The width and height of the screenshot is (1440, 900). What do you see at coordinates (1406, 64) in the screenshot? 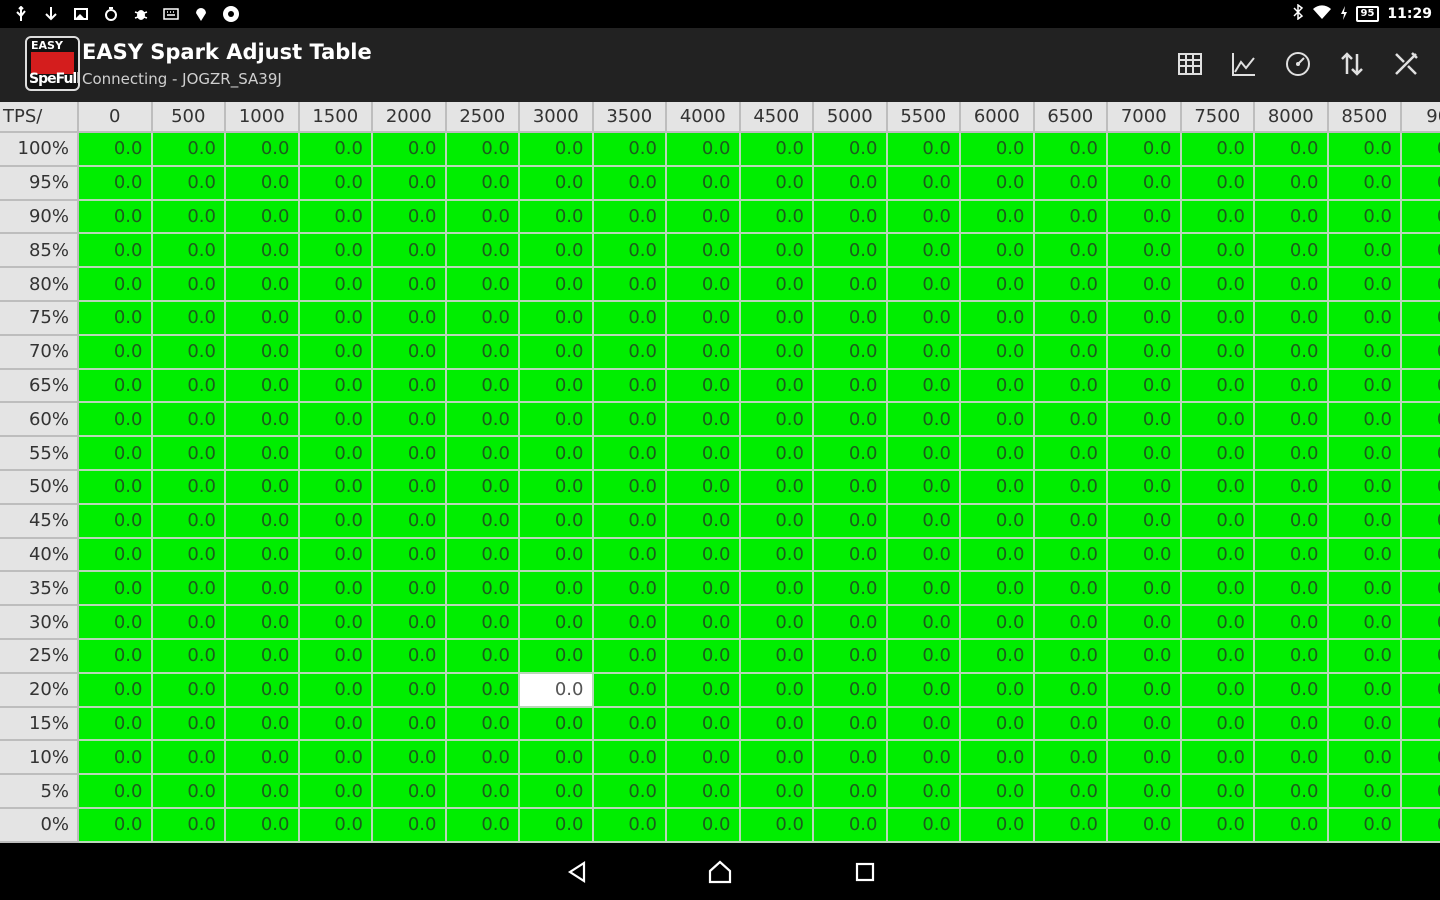
I see `tools-button` at bounding box center [1406, 64].